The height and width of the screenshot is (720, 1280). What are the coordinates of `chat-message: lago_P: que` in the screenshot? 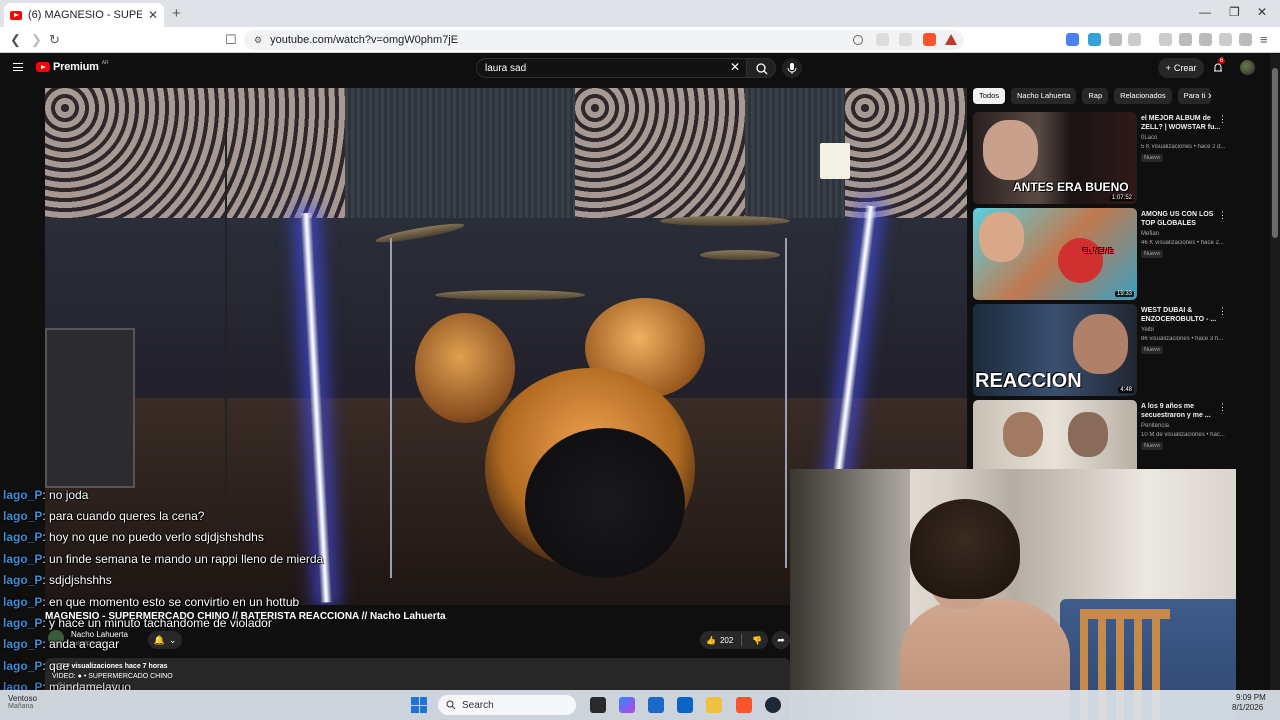 It's located at (36, 666).